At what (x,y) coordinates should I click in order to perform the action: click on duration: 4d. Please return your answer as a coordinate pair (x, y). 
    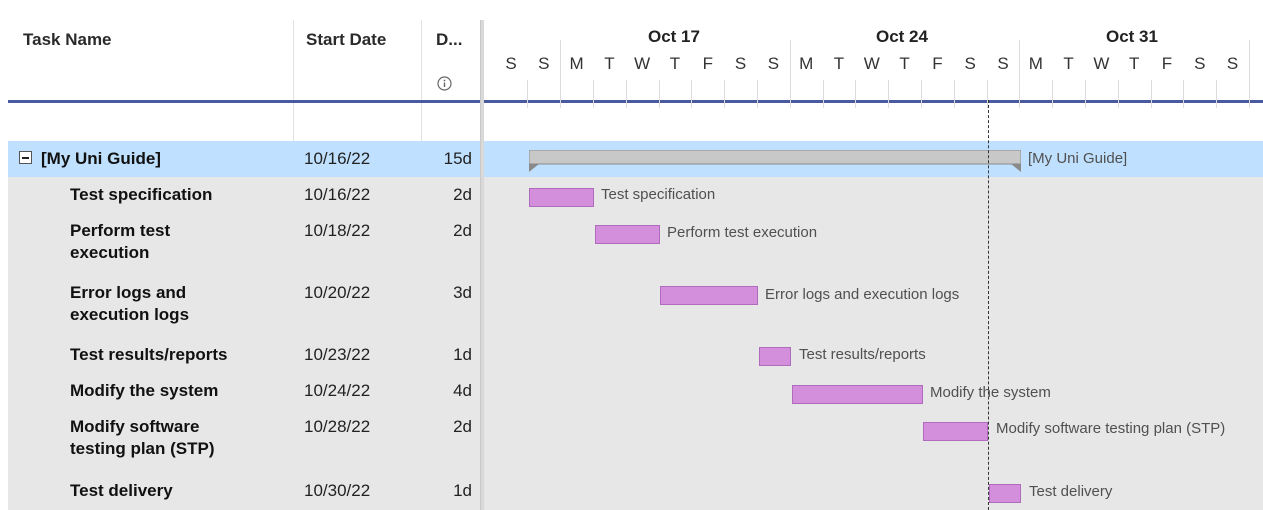
    Looking at the image, I should click on (462, 390).